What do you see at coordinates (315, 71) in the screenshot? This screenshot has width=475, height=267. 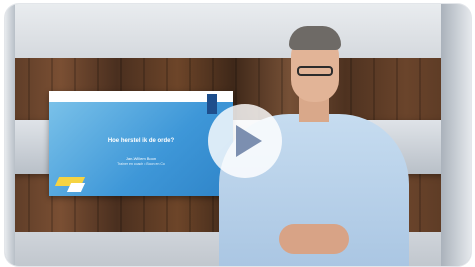 I see `presenter-glasses` at bounding box center [315, 71].